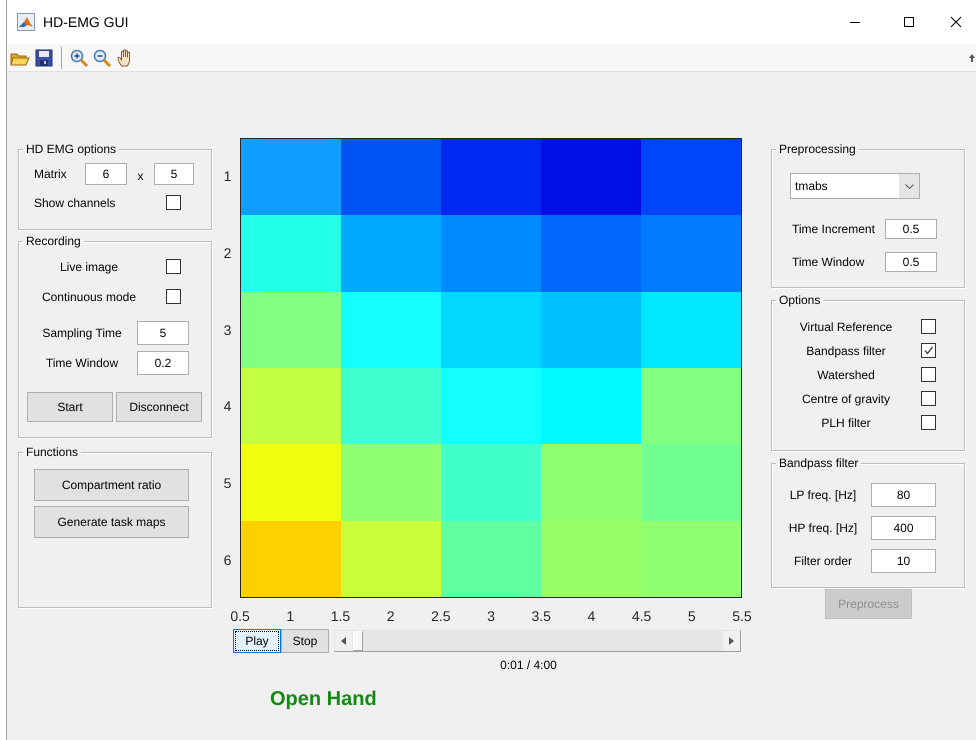  What do you see at coordinates (819, 463) in the screenshot?
I see `panel-title: Bandpass filter` at bounding box center [819, 463].